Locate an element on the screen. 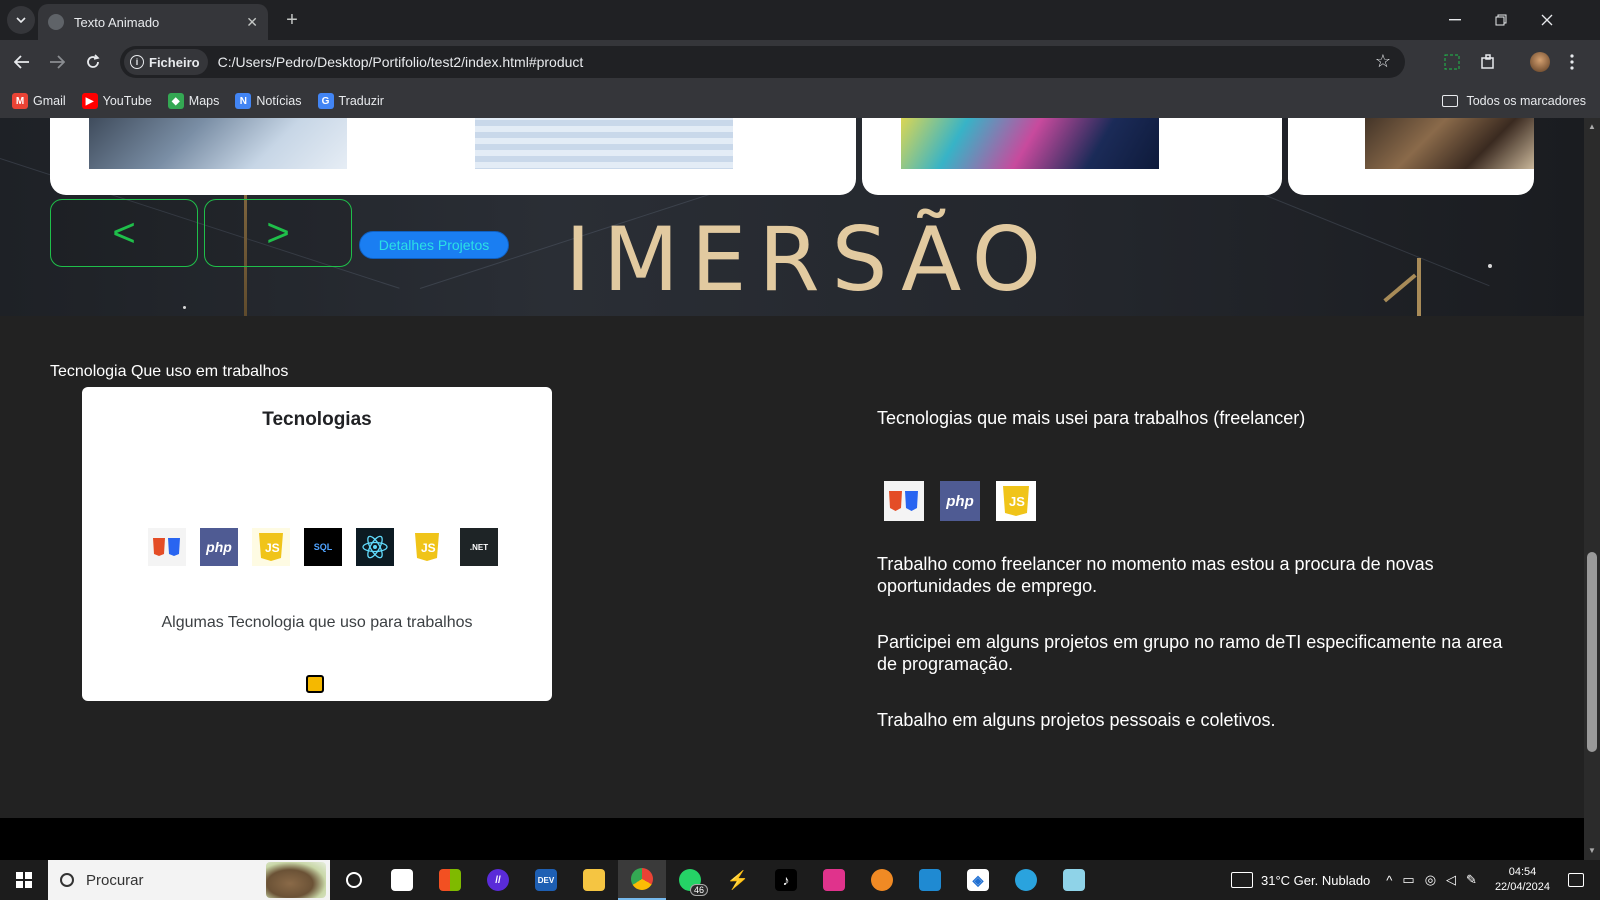  all-bookmarks-label: Todos os marcadores is located at coordinates (1526, 101).